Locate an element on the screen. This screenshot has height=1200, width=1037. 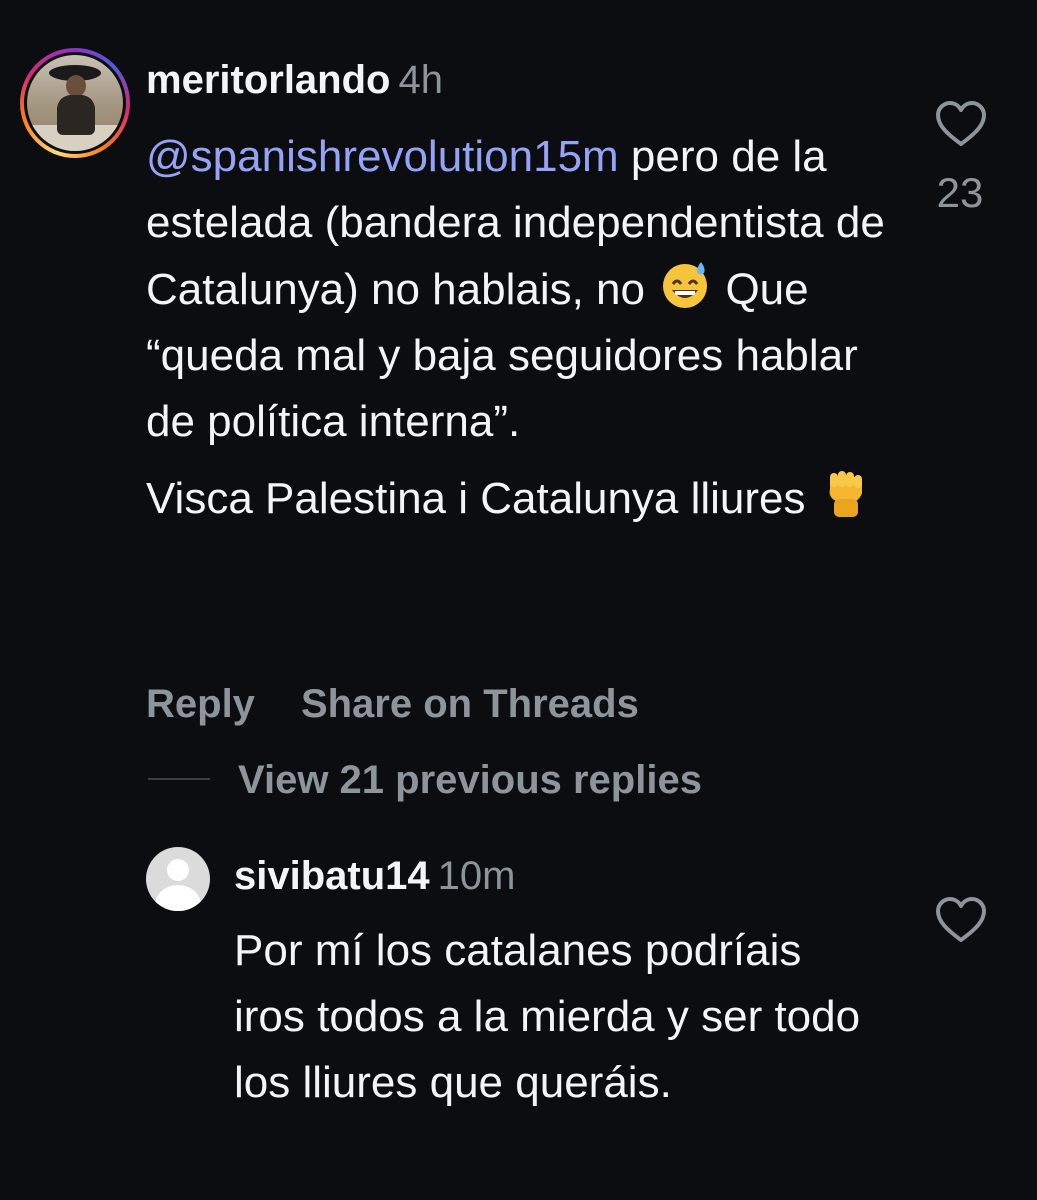
comment-actions: Reply Share on Threads is located at coordinates (392, 704).